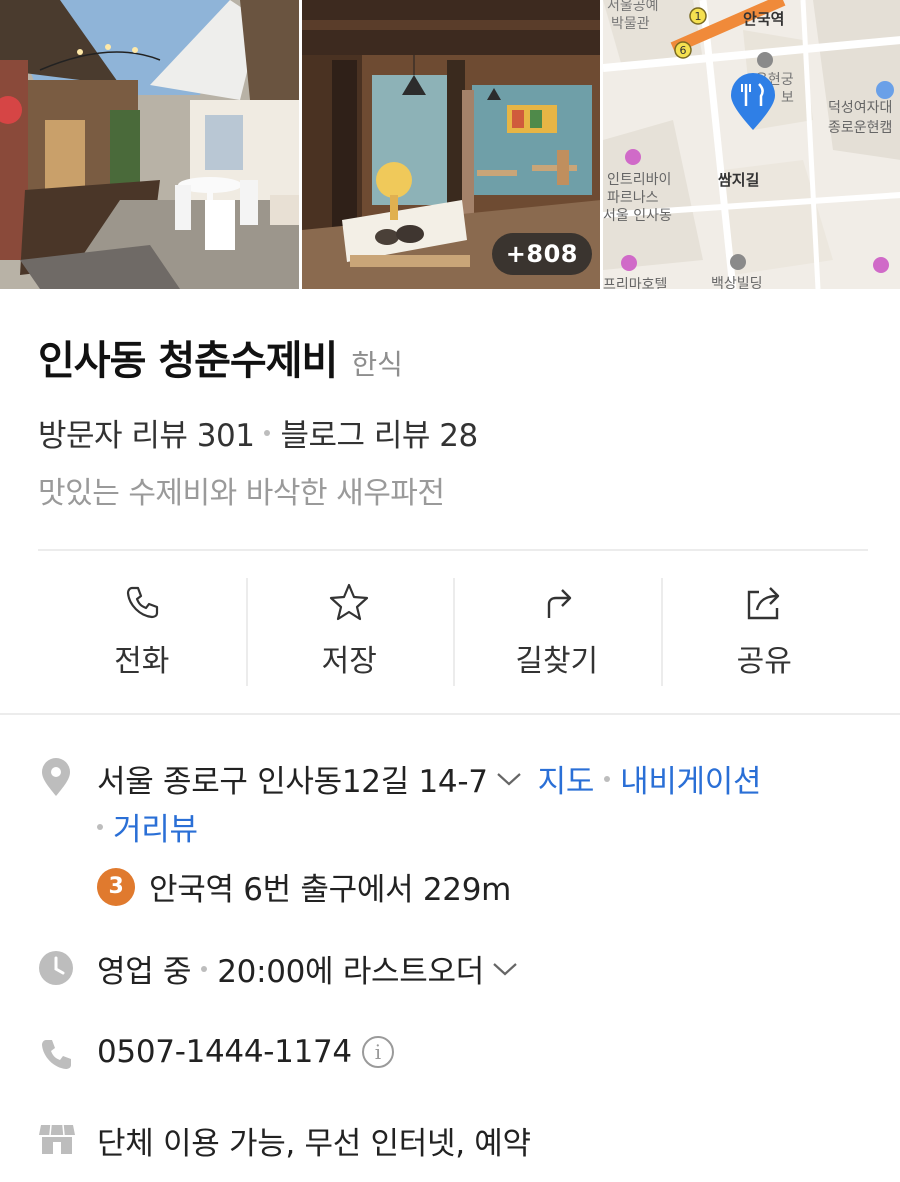 The height and width of the screenshot is (1182, 900). I want to click on directions-label: 길찾기, so click(557, 661).